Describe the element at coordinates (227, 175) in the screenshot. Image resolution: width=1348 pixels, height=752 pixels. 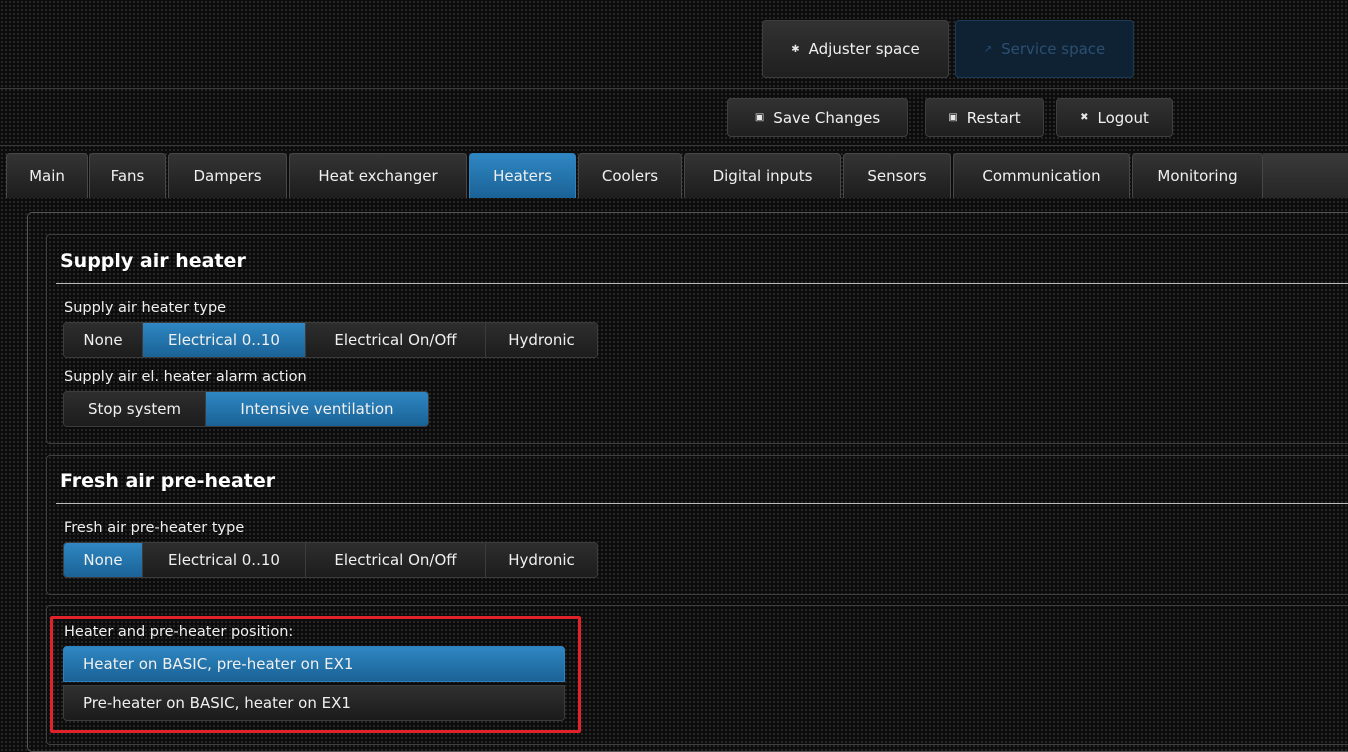
I see `tab-dampers: Dampers` at that location.